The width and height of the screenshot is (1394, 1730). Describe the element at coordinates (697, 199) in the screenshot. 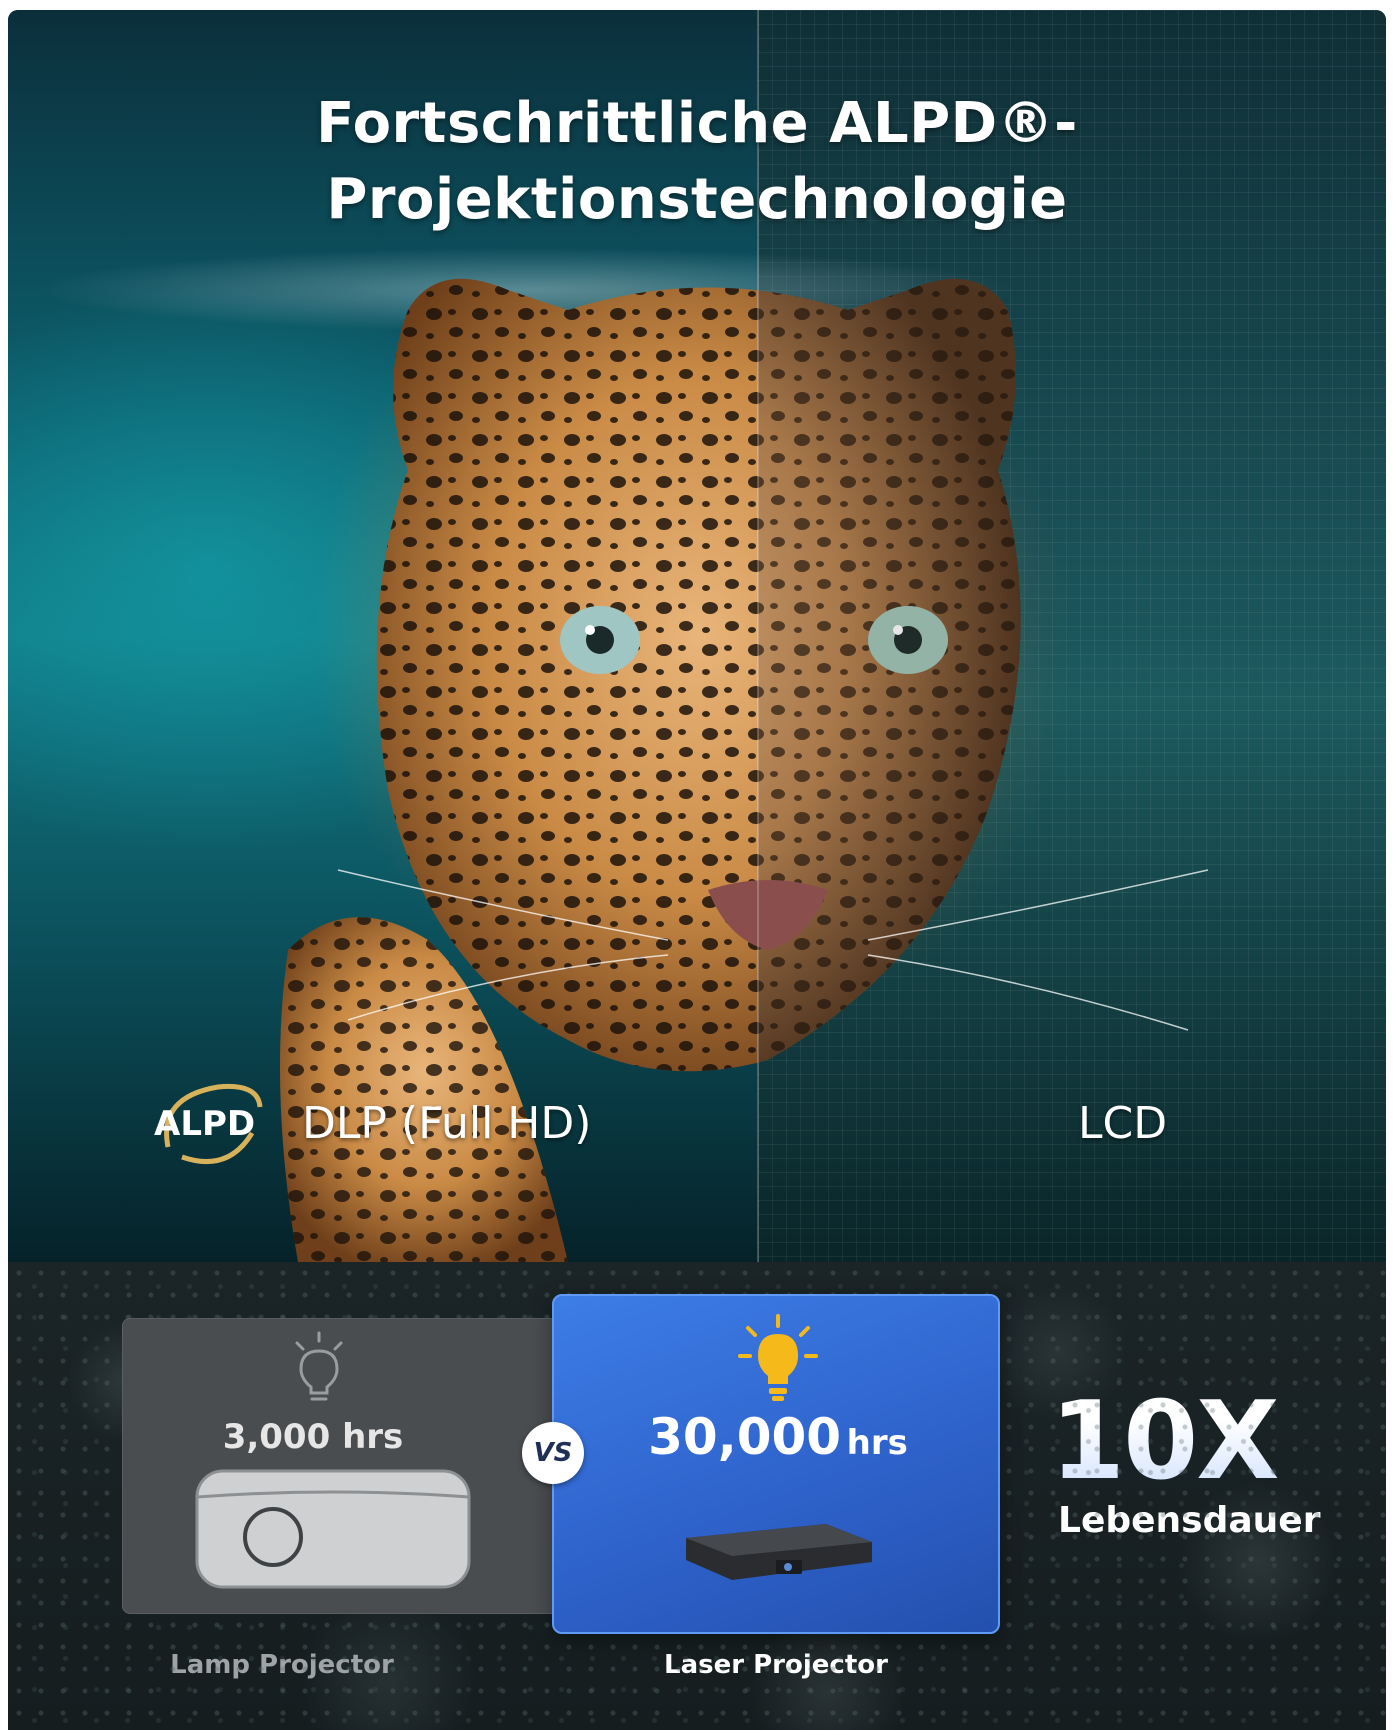

I see `hero-title-line-2: Projektionstechnologie` at that location.